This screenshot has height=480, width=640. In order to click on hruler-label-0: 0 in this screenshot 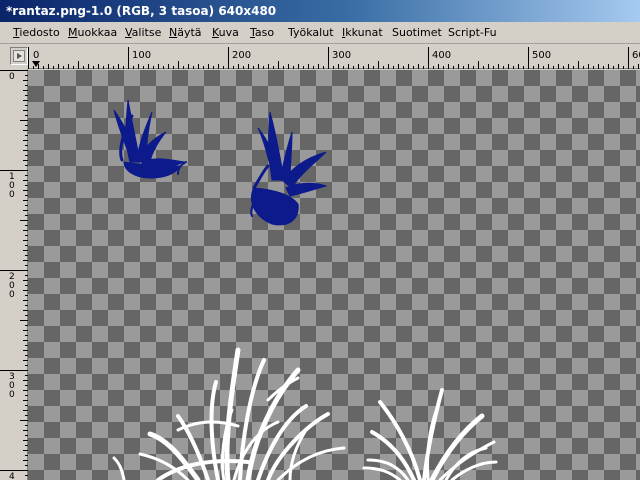, I will do `click(36, 55)`.